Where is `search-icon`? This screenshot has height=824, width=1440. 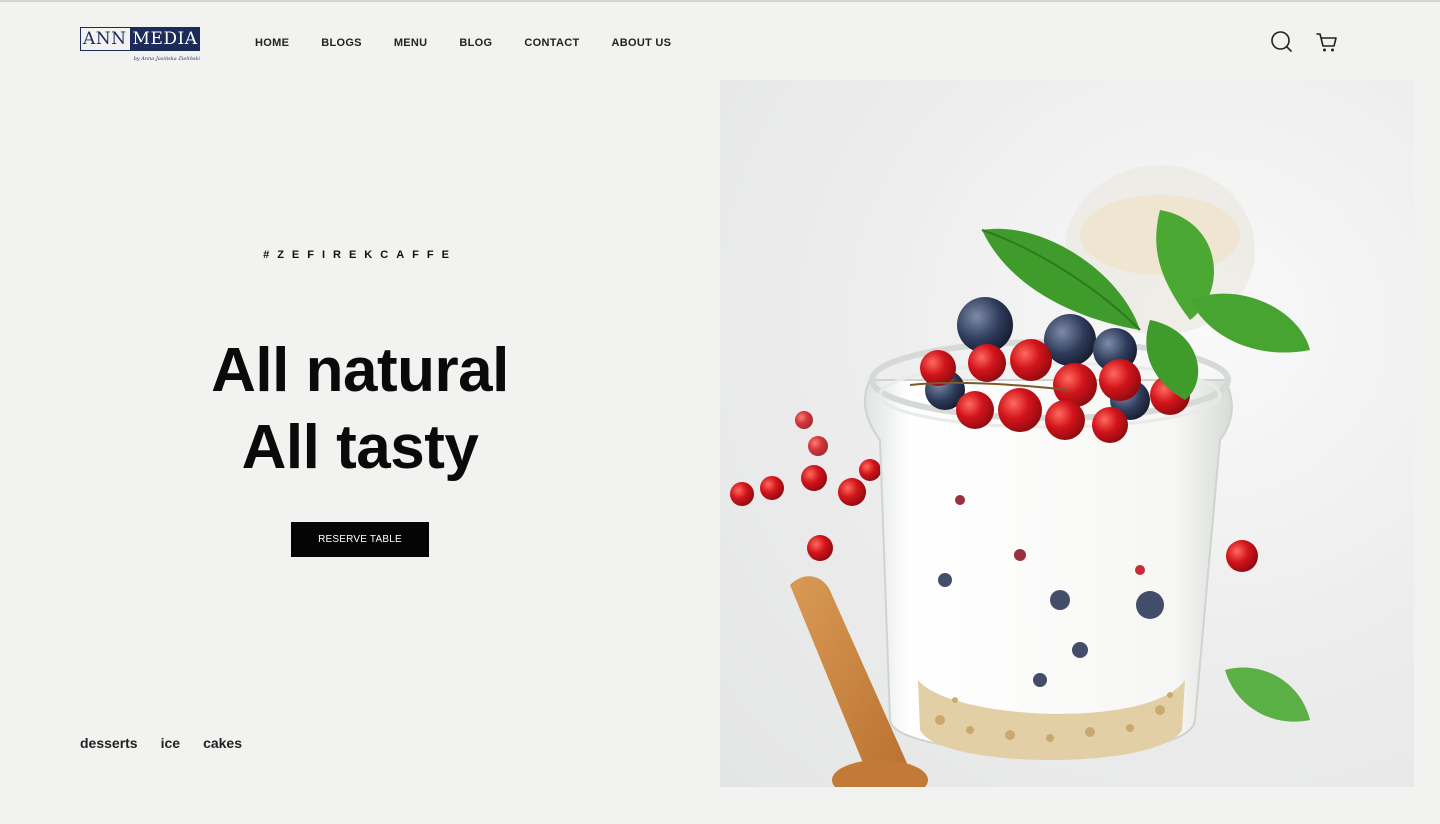 search-icon is located at coordinates (1282, 42).